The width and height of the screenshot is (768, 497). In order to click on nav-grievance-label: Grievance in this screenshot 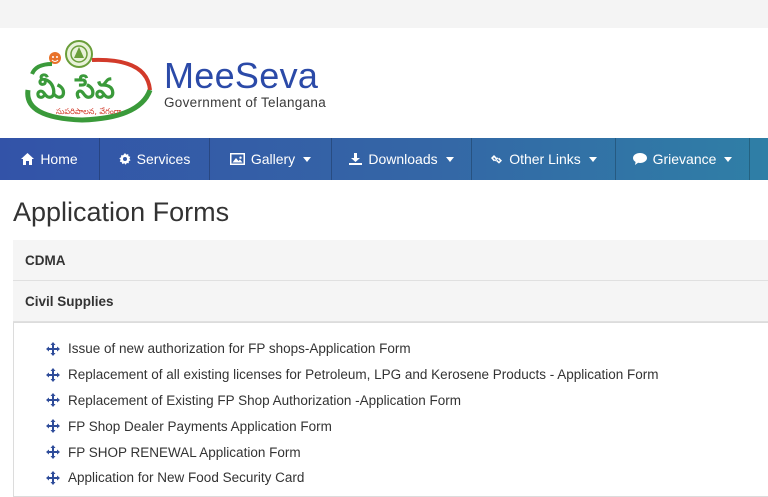, I will do `click(684, 159)`.